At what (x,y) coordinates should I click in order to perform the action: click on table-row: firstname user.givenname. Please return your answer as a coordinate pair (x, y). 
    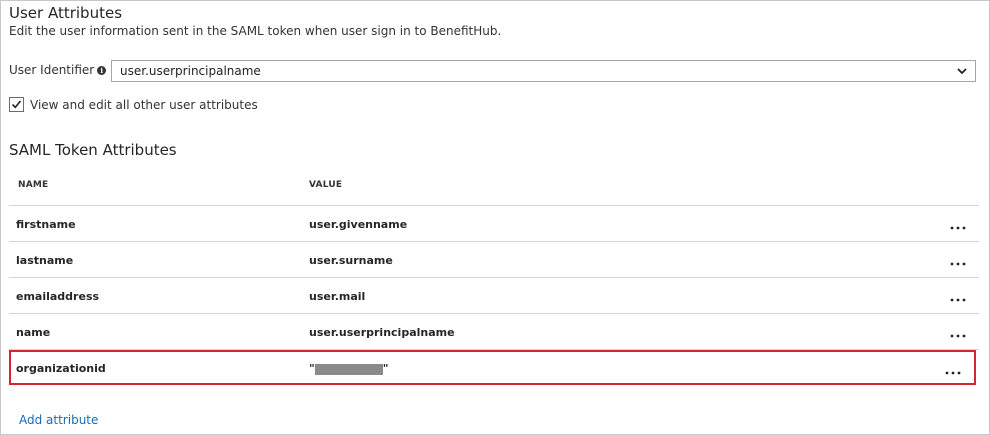
    Looking at the image, I should click on (494, 224).